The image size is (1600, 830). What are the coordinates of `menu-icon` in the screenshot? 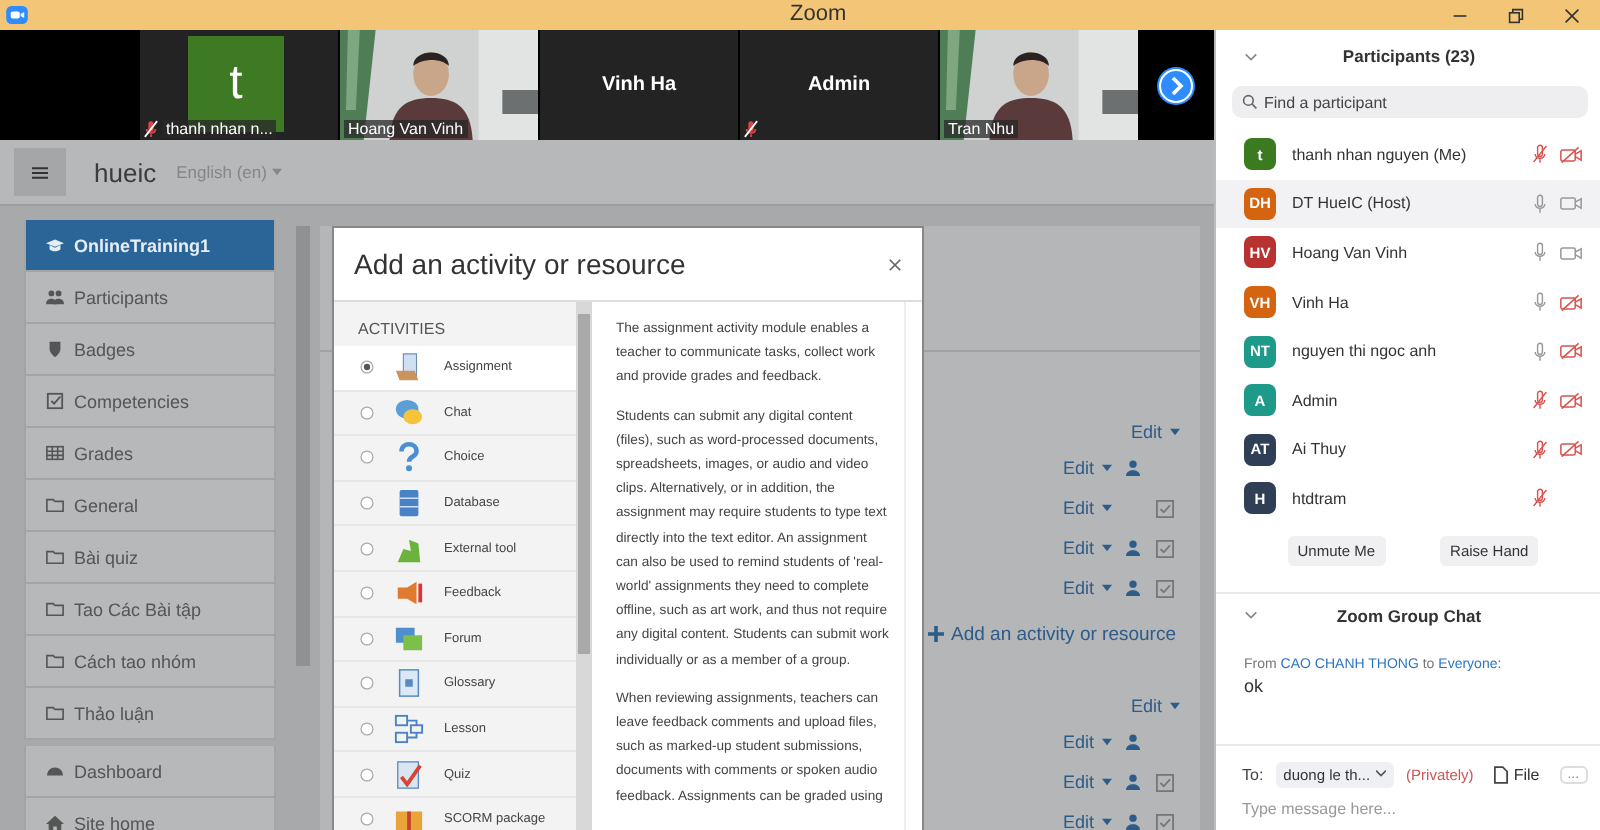 It's located at (40, 172).